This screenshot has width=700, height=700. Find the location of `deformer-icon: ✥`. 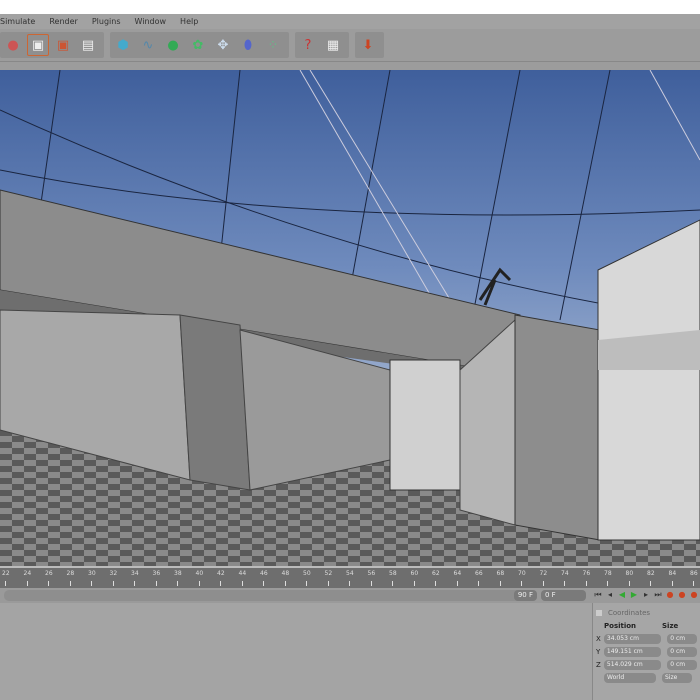

deformer-icon: ✥ is located at coordinates (223, 45).